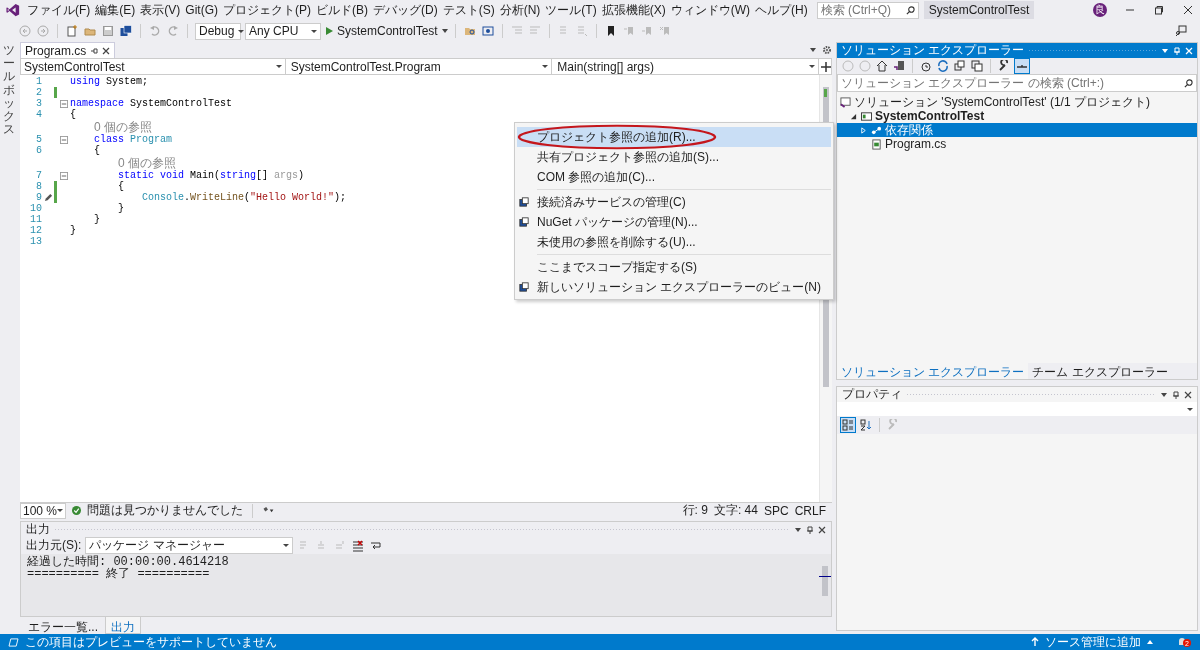 The height and width of the screenshot is (650, 1200). What do you see at coordinates (1017, 83) in the screenshot?
I see `search-field: ソリューション エクスプローラー の検索 (Ctrl+:)` at bounding box center [1017, 83].